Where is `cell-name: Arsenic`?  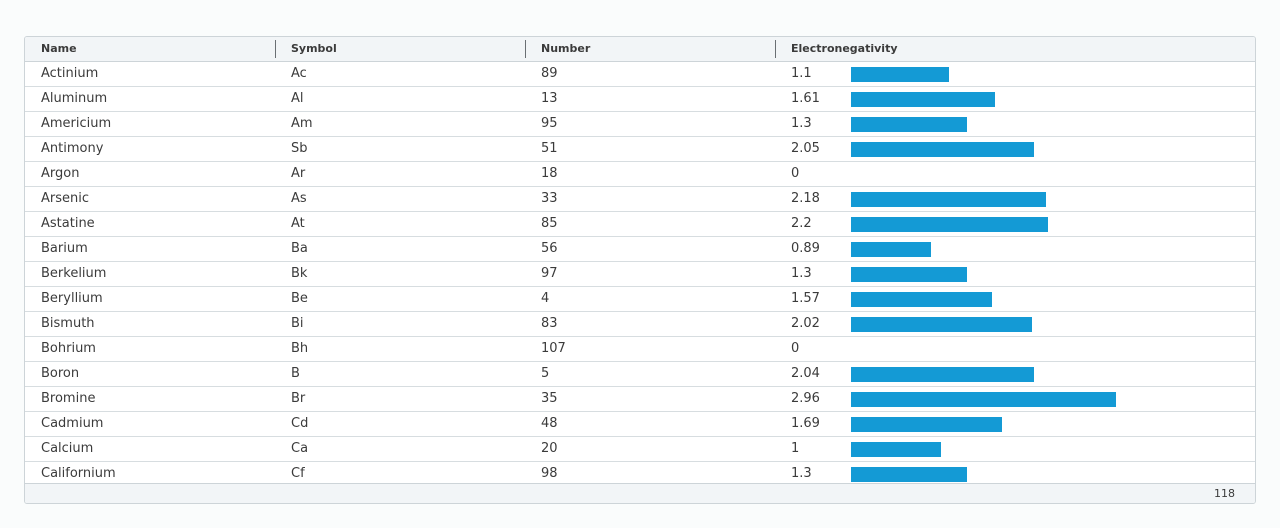
cell-name: Arsenic is located at coordinates (65, 198).